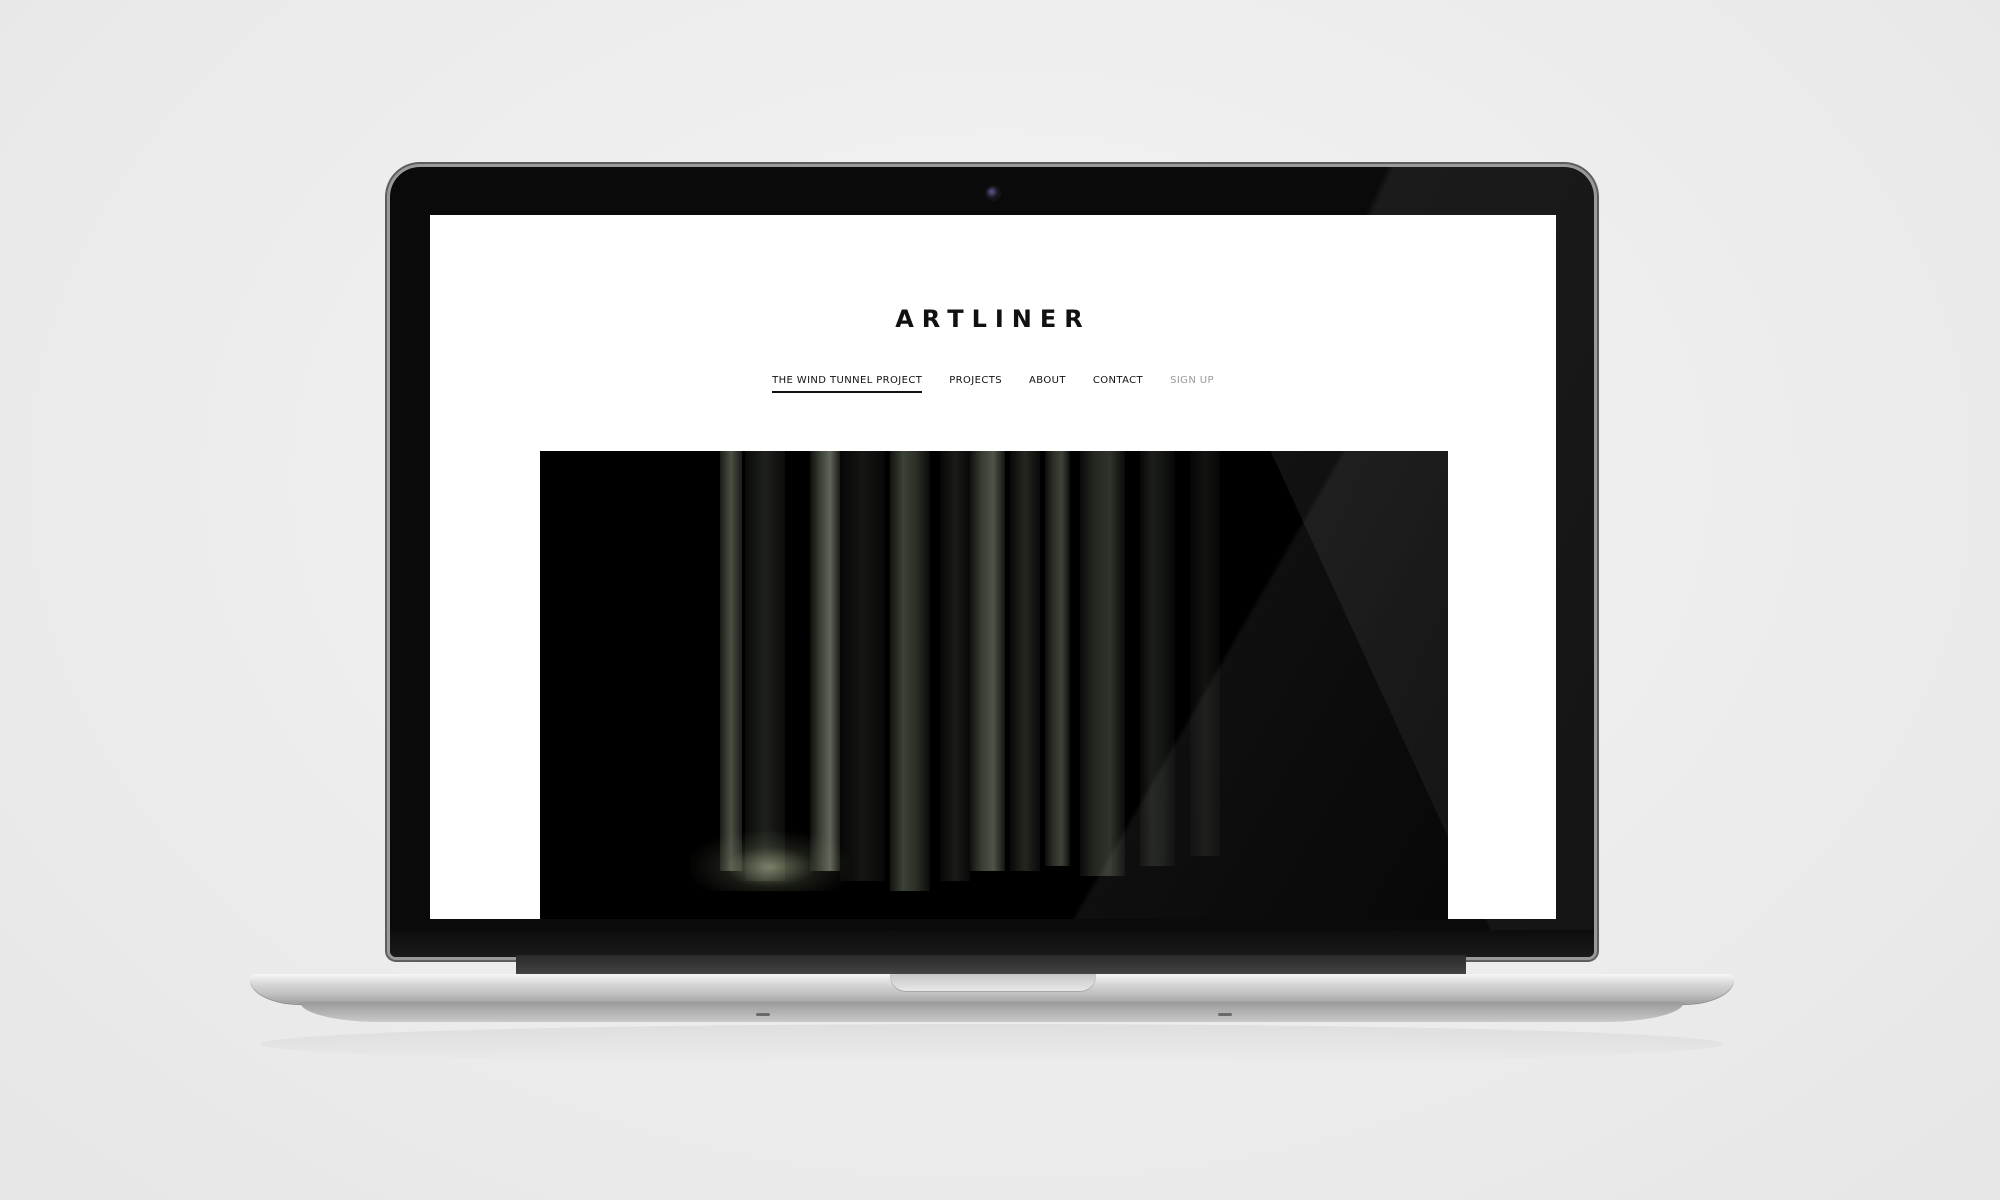 This screenshot has height=1200, width=2000. What do you see at coordinates (975, 384) in the screenshot?
I see `nav-projects: PROJECTS` at bounding box center [975, 384].